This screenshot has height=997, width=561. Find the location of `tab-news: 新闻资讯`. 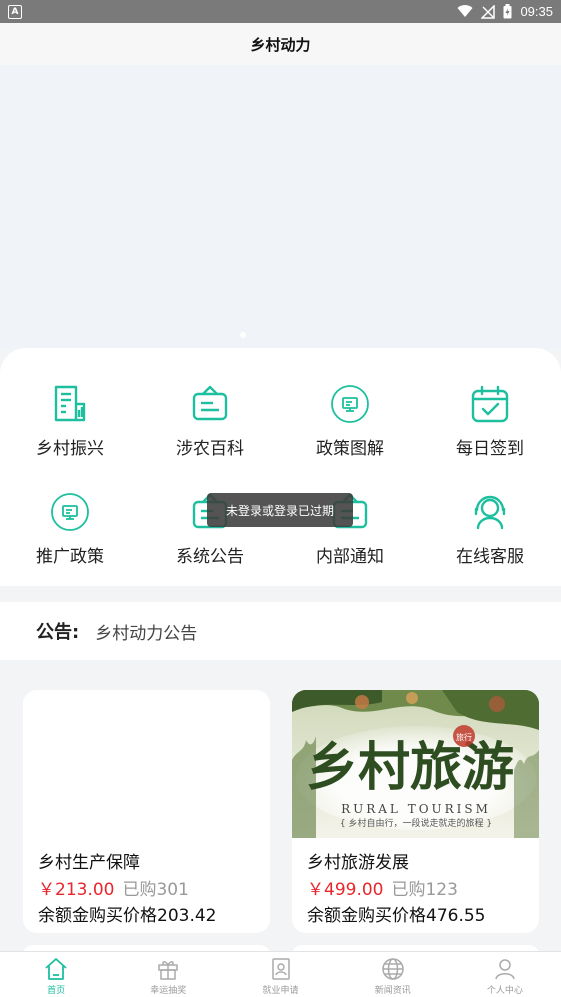

tab-news: 新闻资讯 is located at coordinates (393, 974).